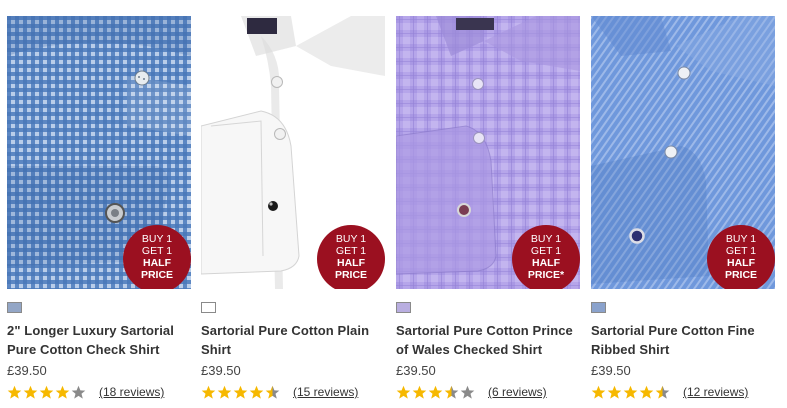  Describe the element at coordinates (630, 349) in the screenshot. I see `product-name-line: Ribbed Shirt` at that location.